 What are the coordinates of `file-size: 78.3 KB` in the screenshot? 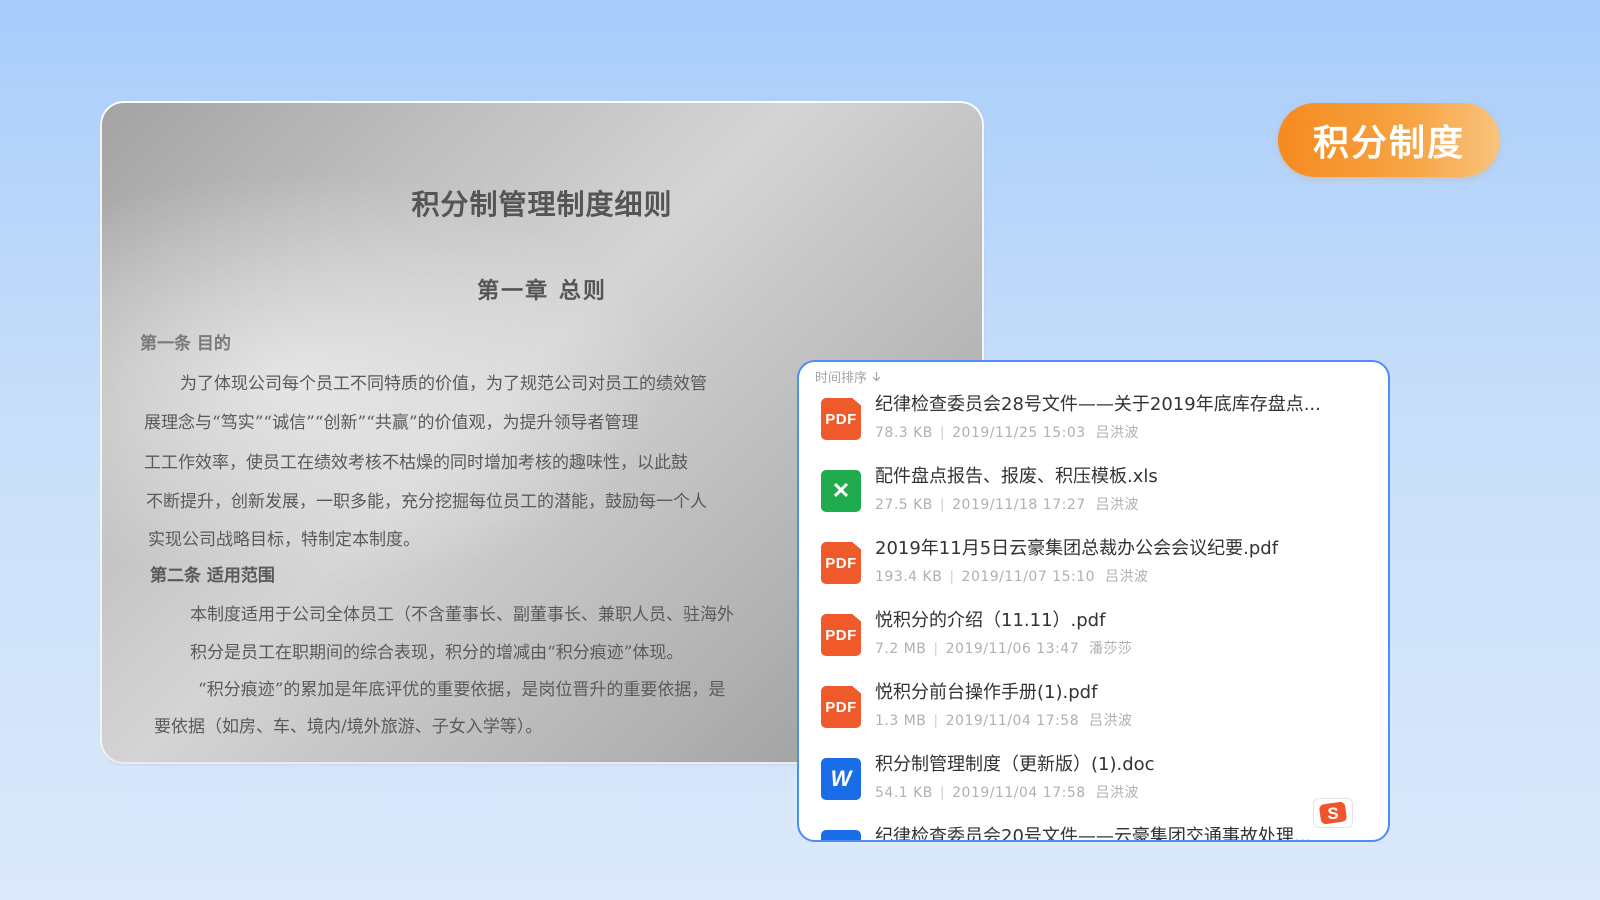 It's located at (904, 433).